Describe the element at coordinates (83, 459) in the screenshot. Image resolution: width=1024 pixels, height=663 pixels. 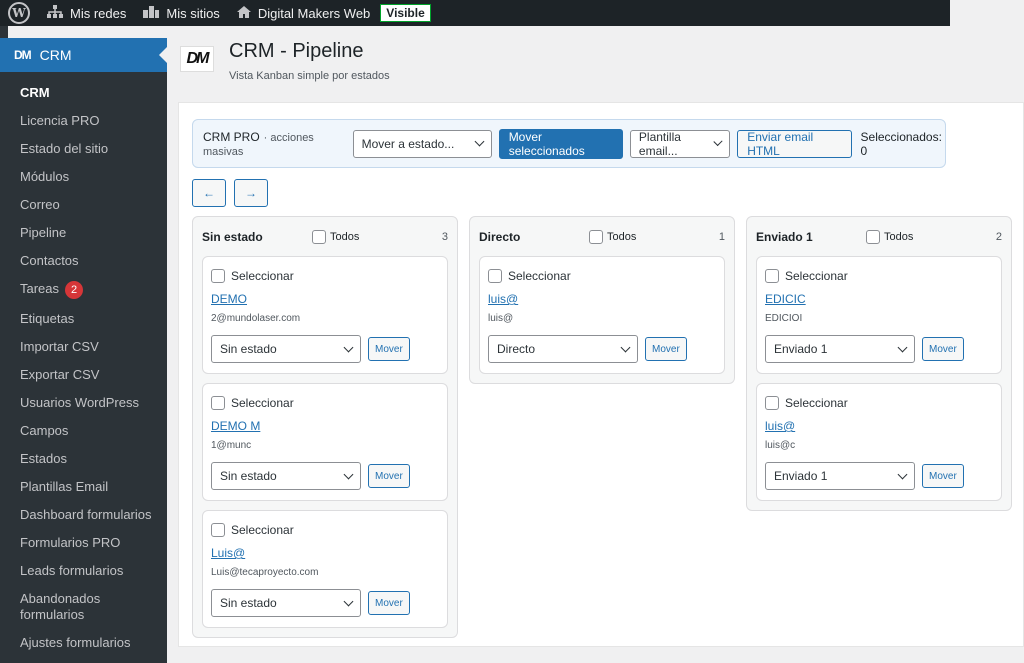
I see `sidebar-item: Estados` at that location.